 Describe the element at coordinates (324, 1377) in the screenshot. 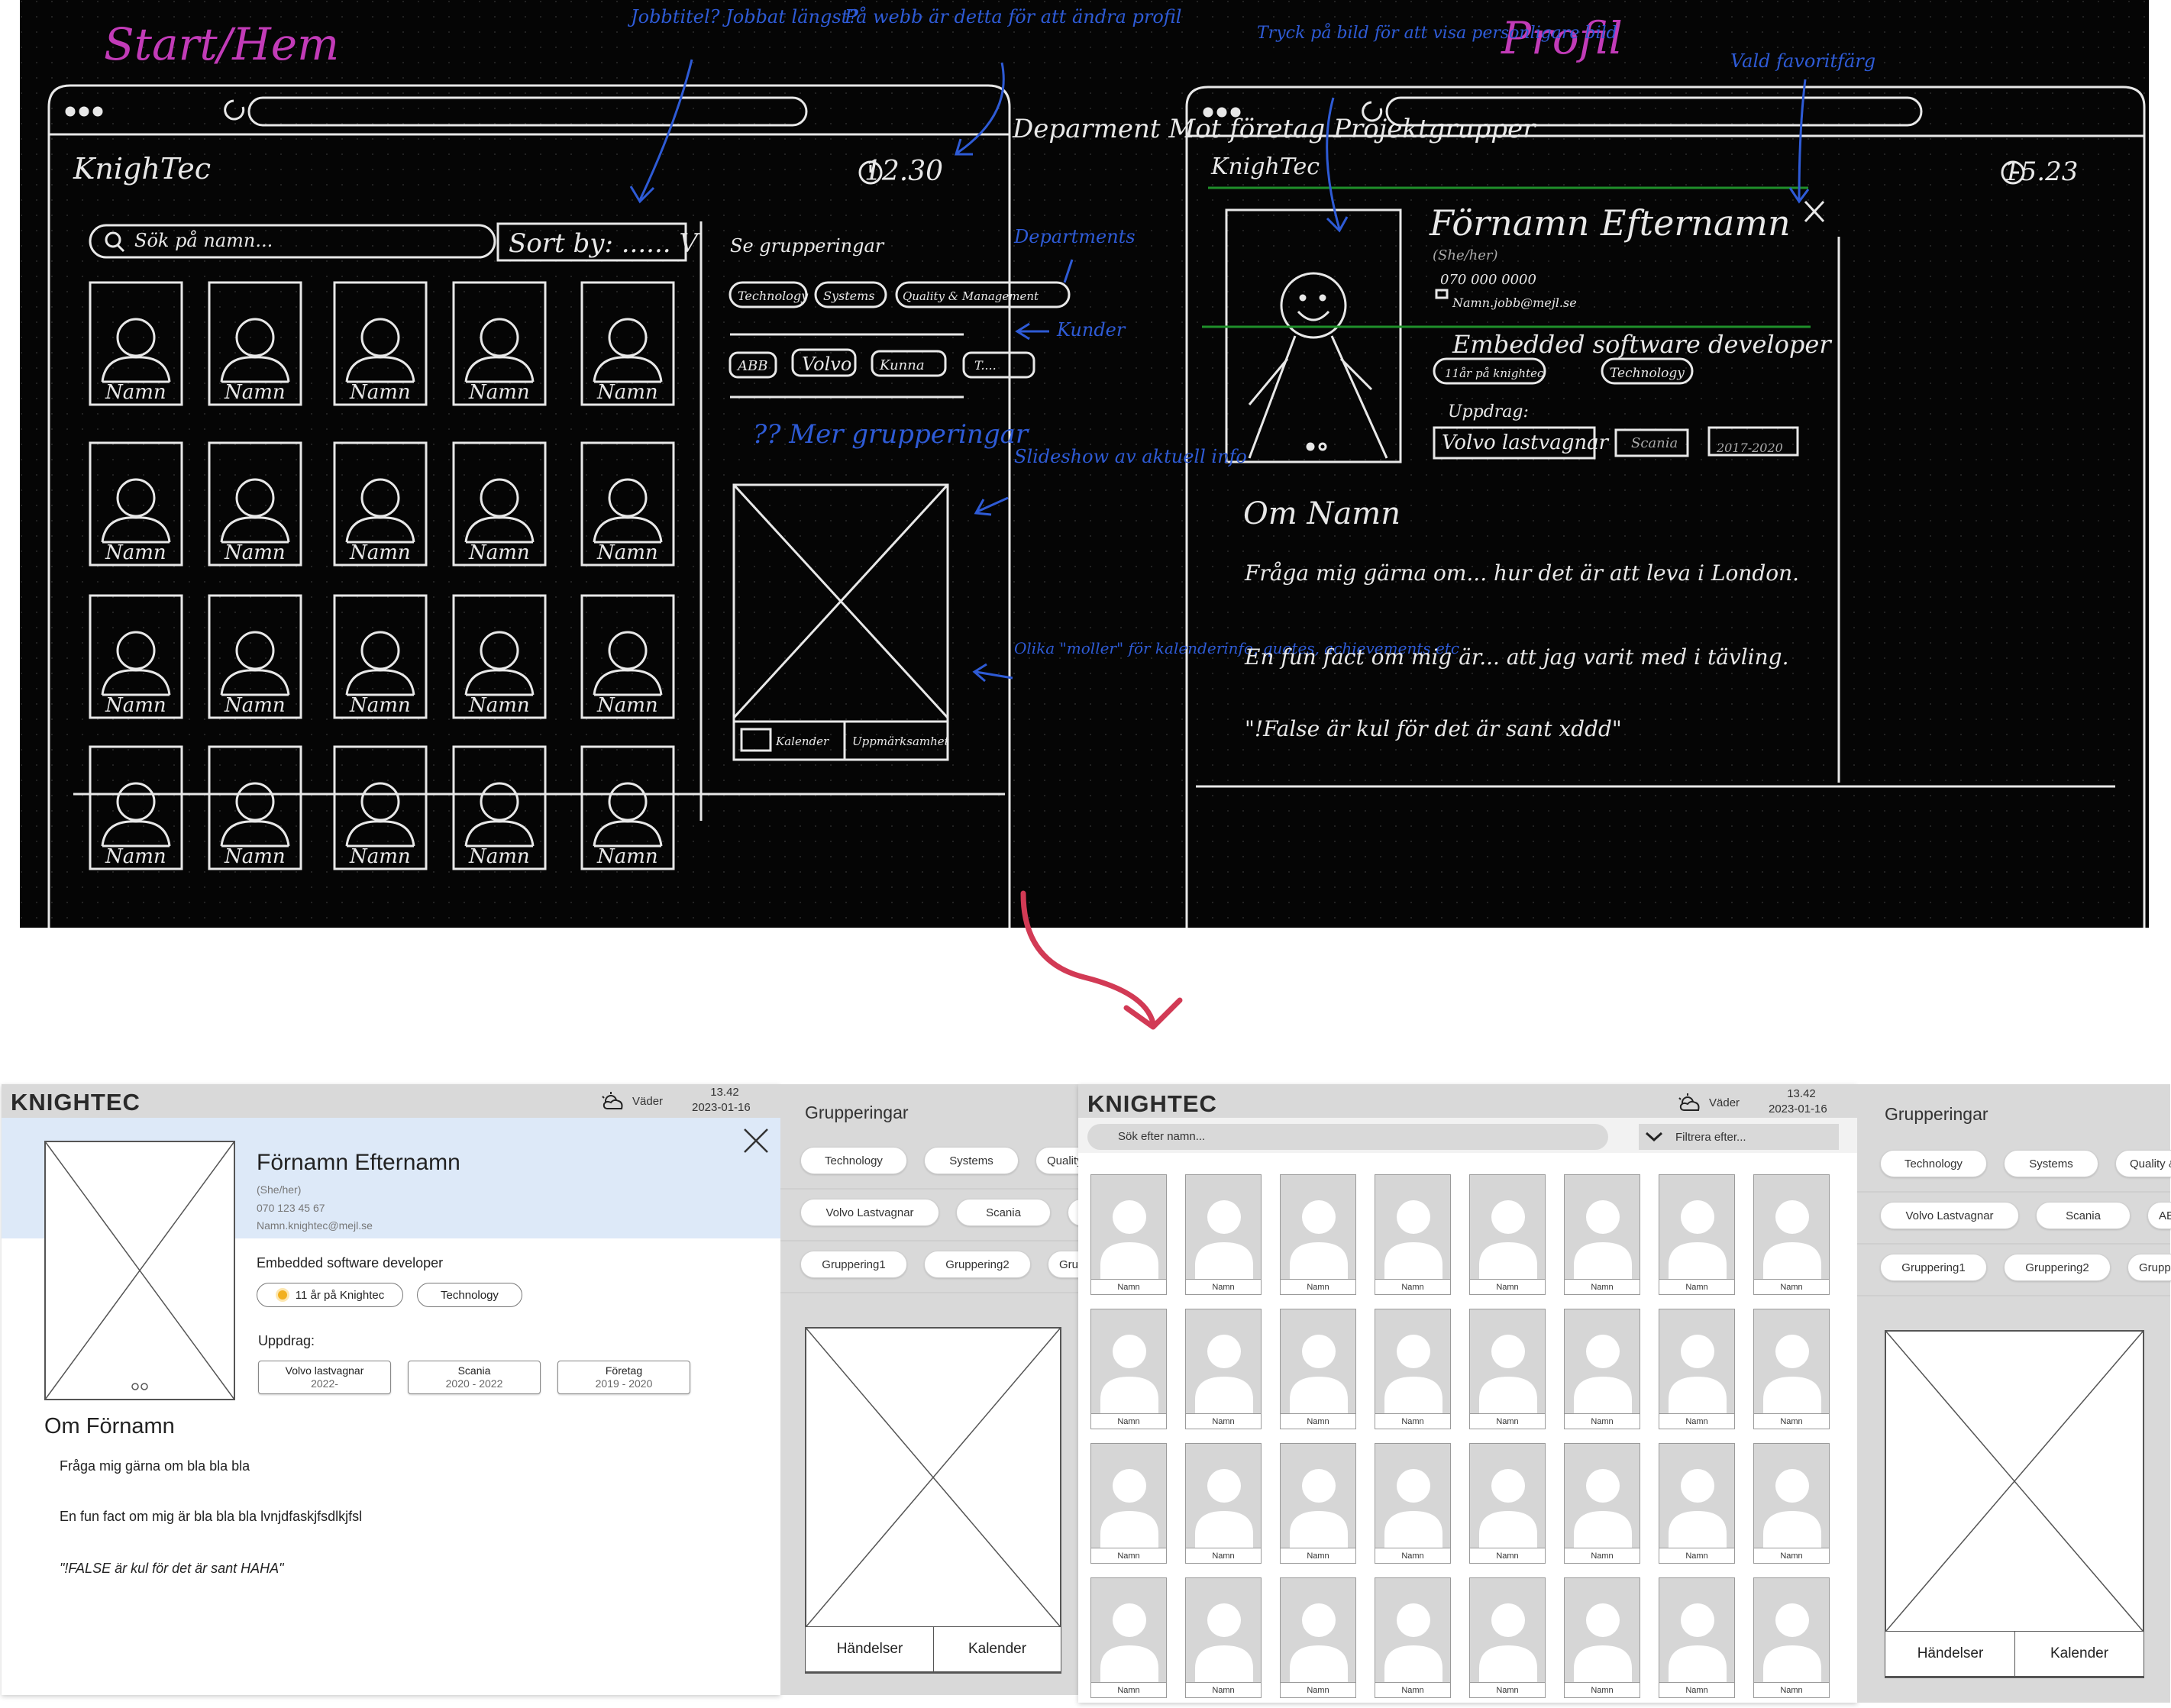

I see `mission-tag: Volvo lastvagnar 2022-` at that location.